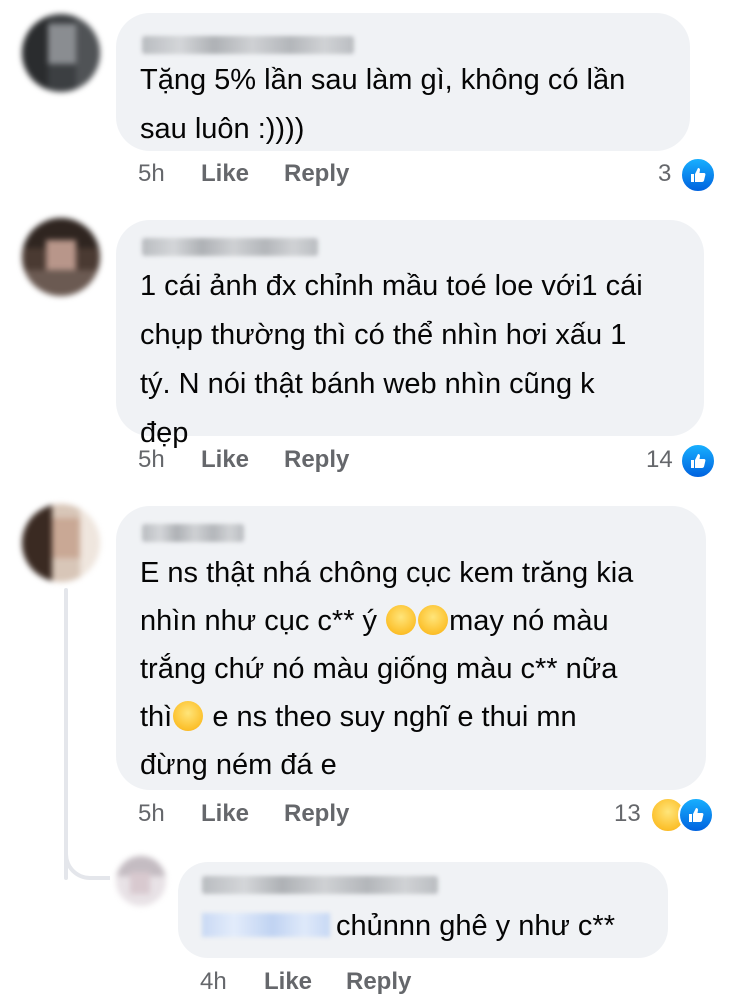 This screenshot has height=1004, width=738. What do you see at coordinates (188, 716) in the screenshot?
I see `sweat-smile-emoji` at bounding box center [188, 716].